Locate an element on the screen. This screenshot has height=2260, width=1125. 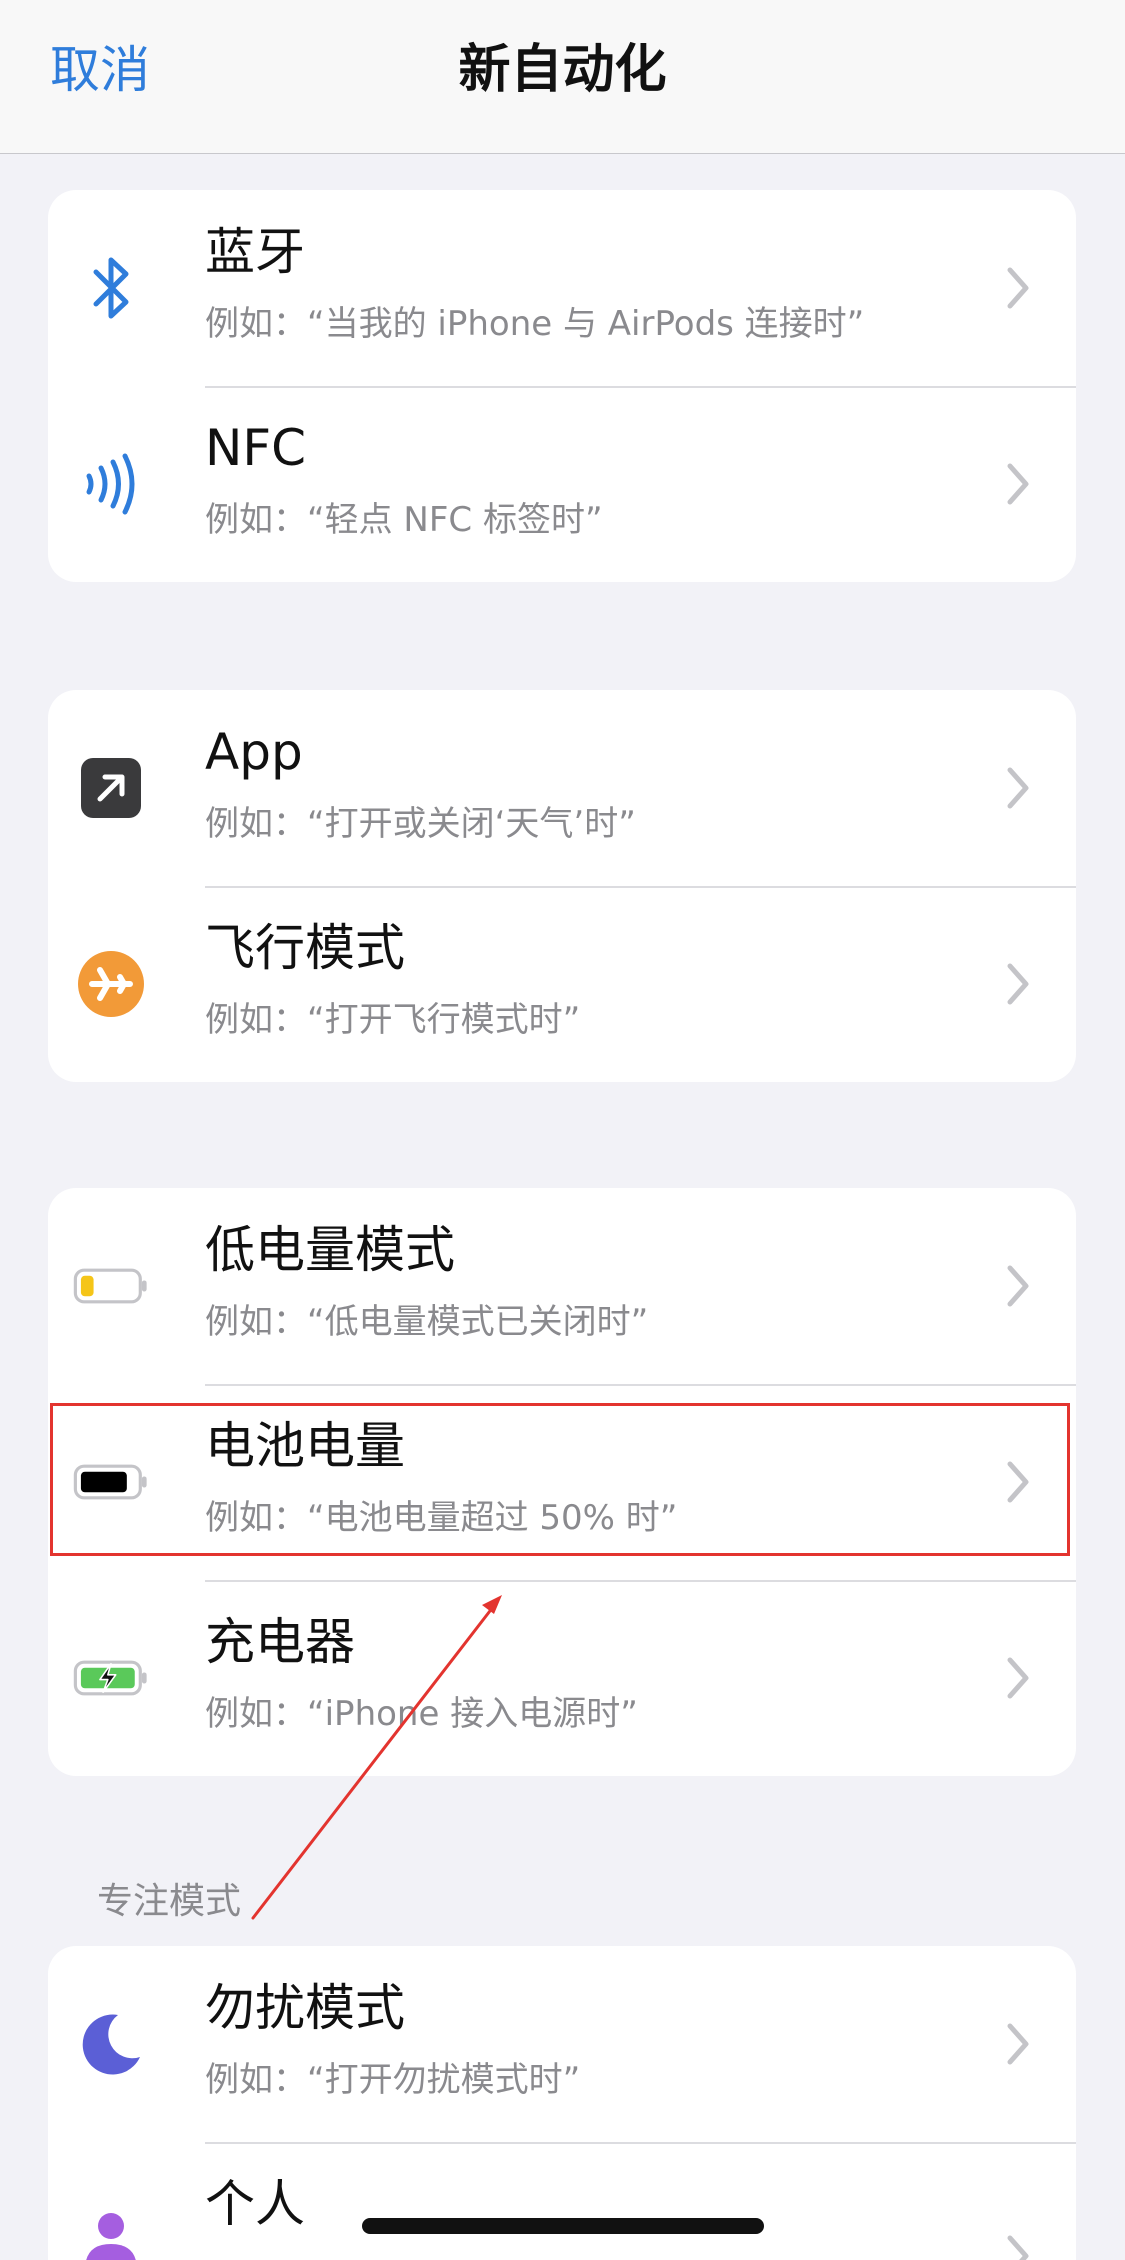
trigger-example: 例如：“打开飞行模式时” is located at coordinates (393, 1020).